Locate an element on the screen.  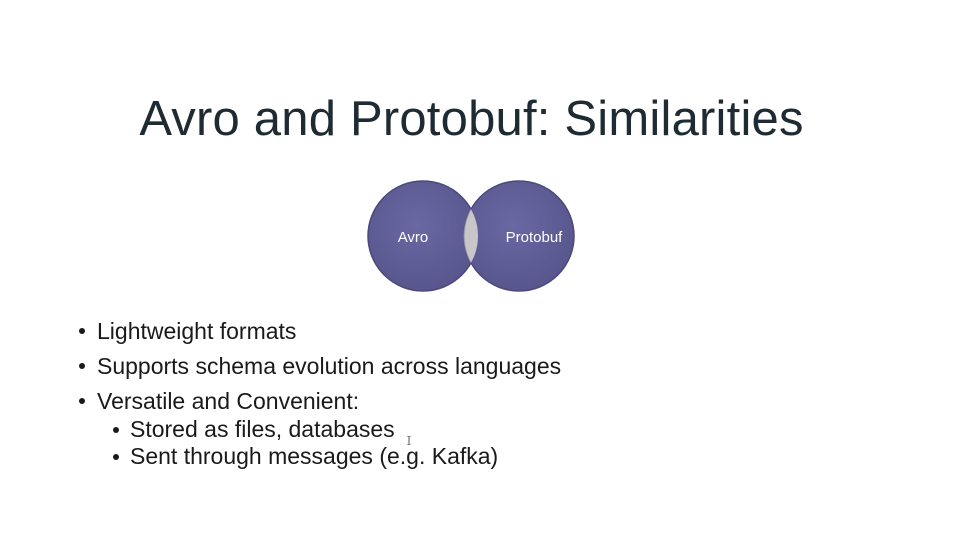
venn-diagram: Avro Protobuf is located at coordinates (471, 236).